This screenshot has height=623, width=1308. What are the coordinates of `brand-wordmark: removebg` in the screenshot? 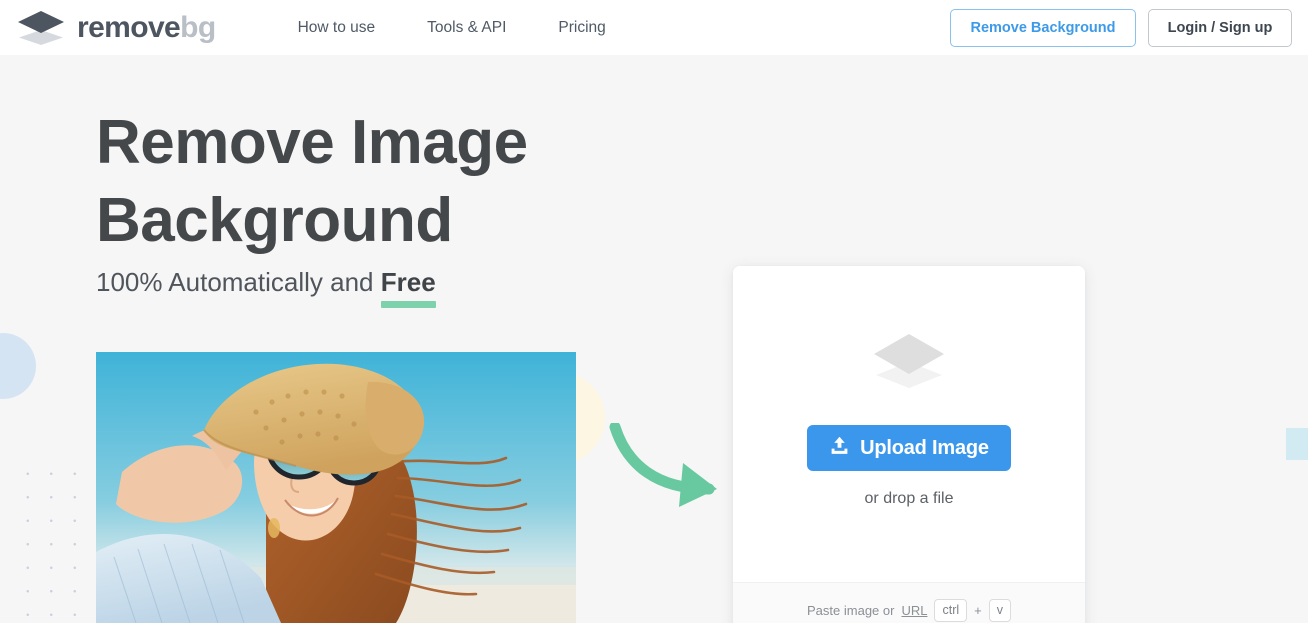 It's located at (146, 27).